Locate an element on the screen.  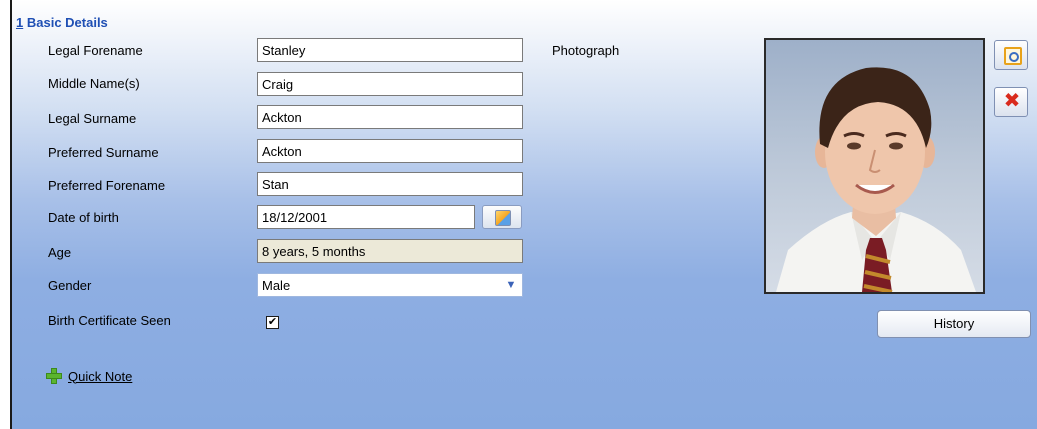
history-button: History is located at coordinates (954, 324).